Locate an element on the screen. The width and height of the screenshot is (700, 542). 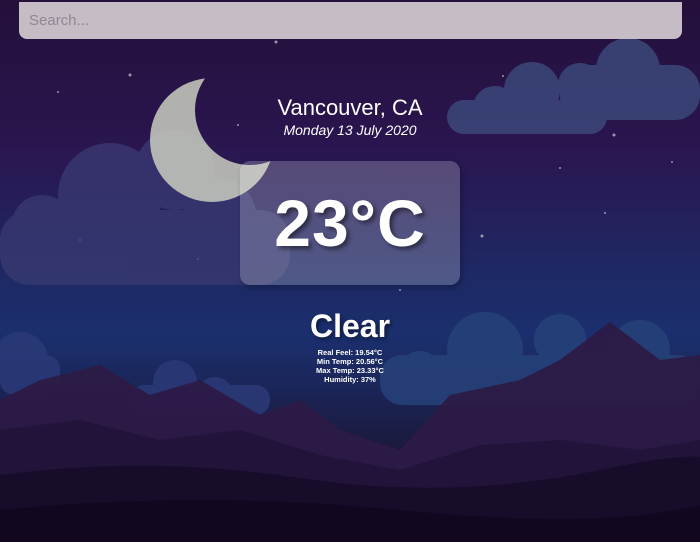
search-input is located at coordinates (350, 20).